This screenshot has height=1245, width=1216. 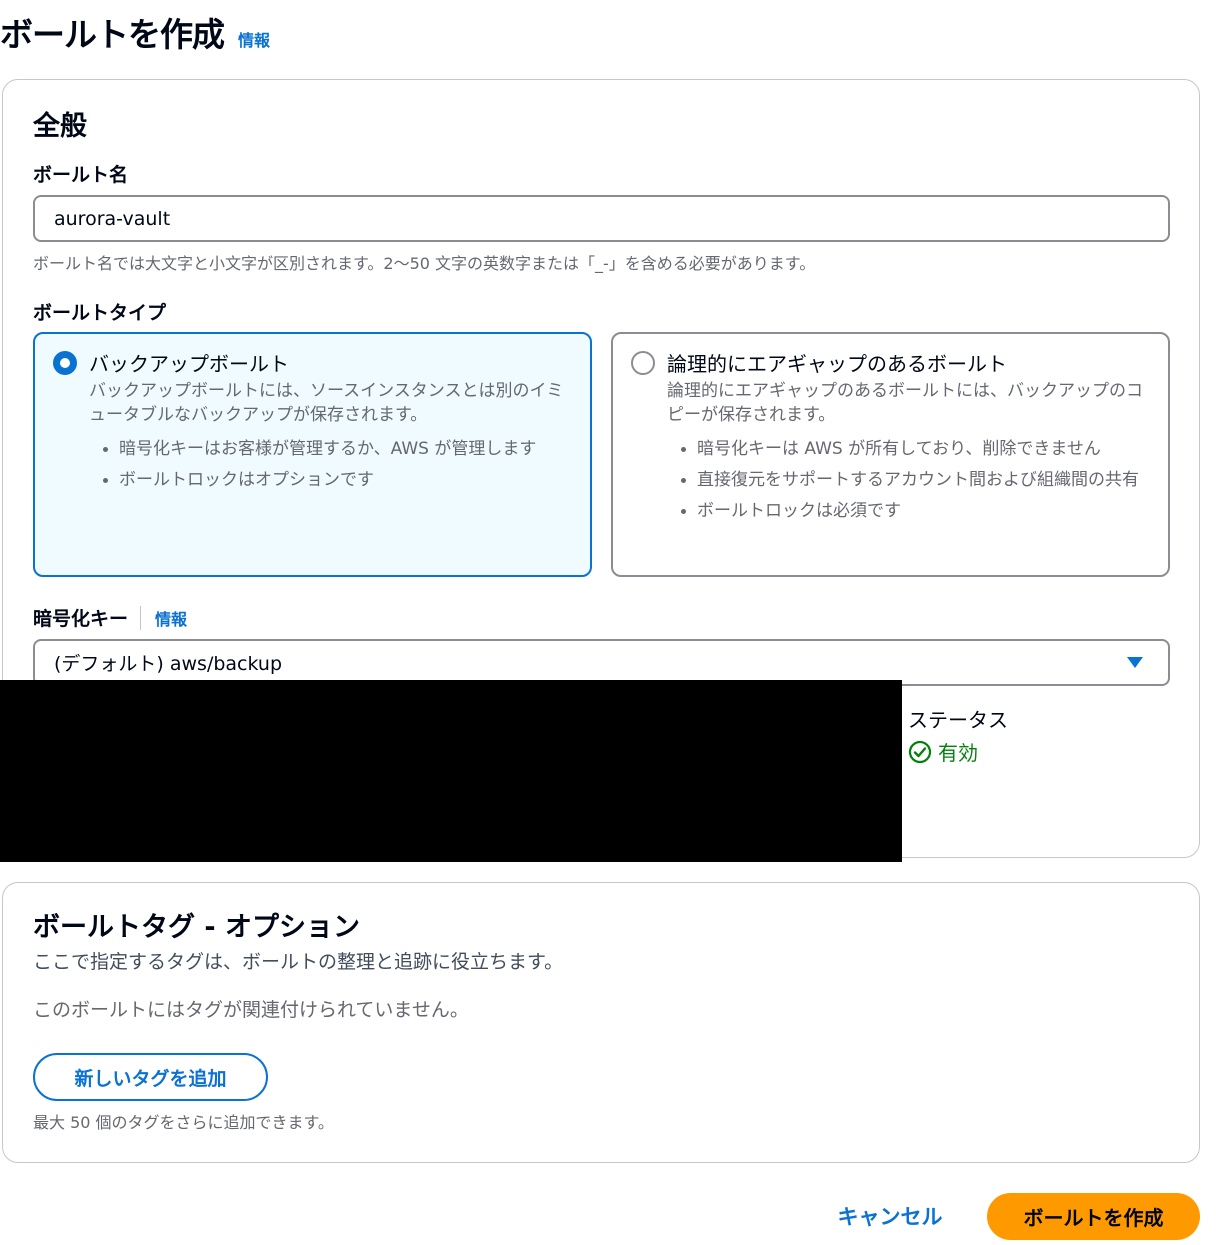 I want to click on status-label: ステータス, so click(x=958, y=720).